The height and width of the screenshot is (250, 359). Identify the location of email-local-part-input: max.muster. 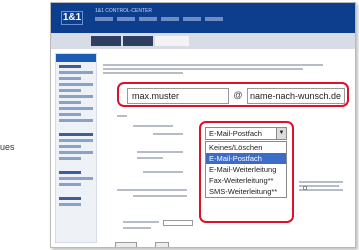
(178, 96).